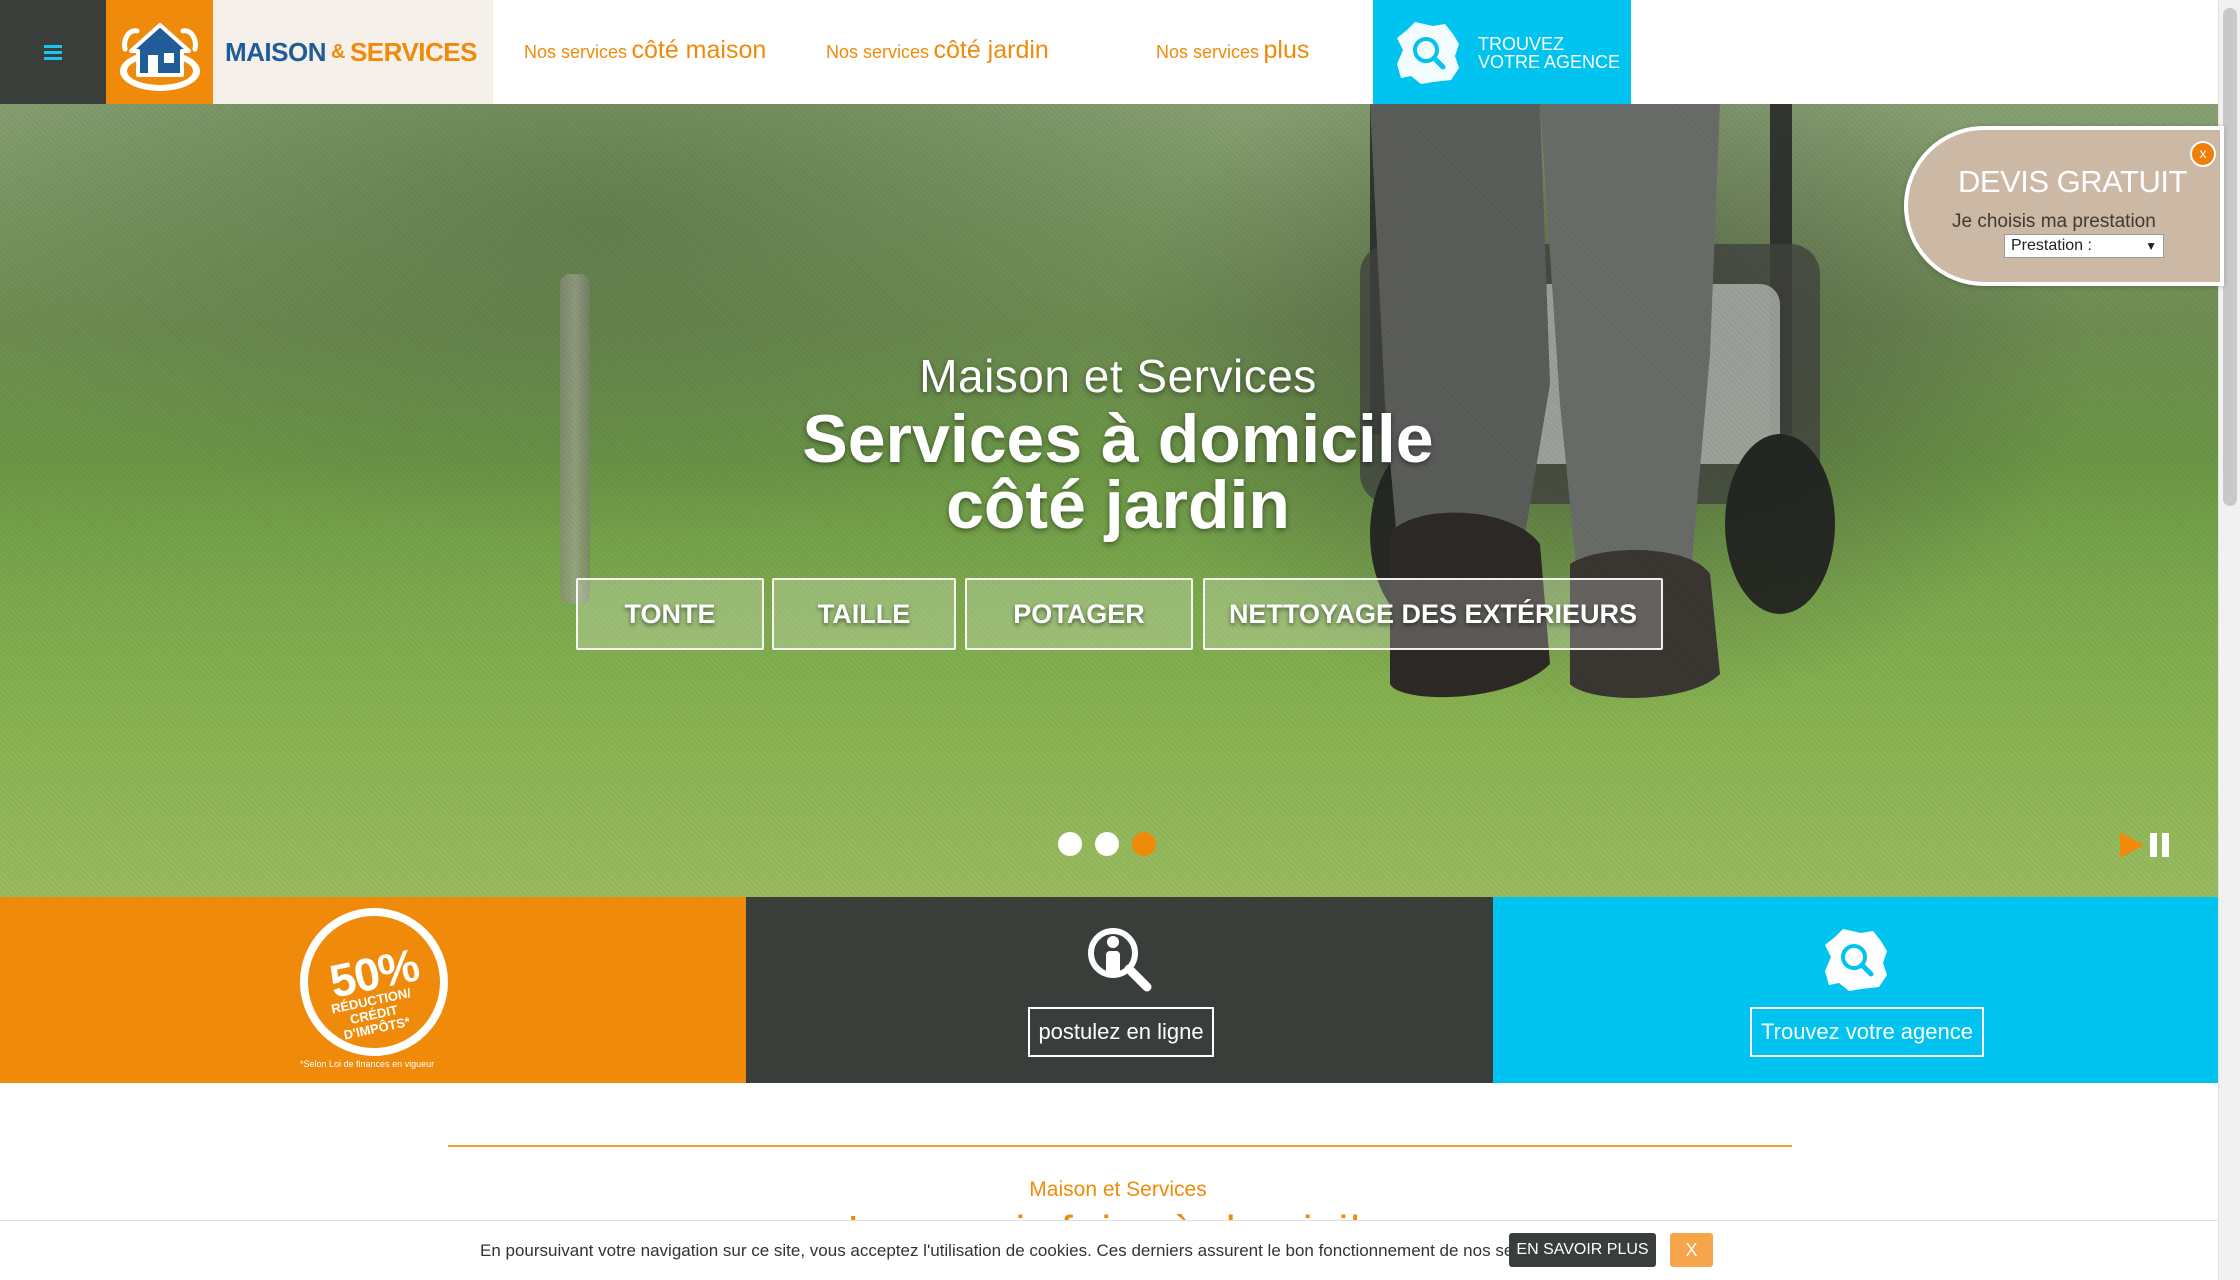 The image size is (2240, 1280). I want to click on nav-services-jardin: Nos services côté jardin, so click(937, 50).